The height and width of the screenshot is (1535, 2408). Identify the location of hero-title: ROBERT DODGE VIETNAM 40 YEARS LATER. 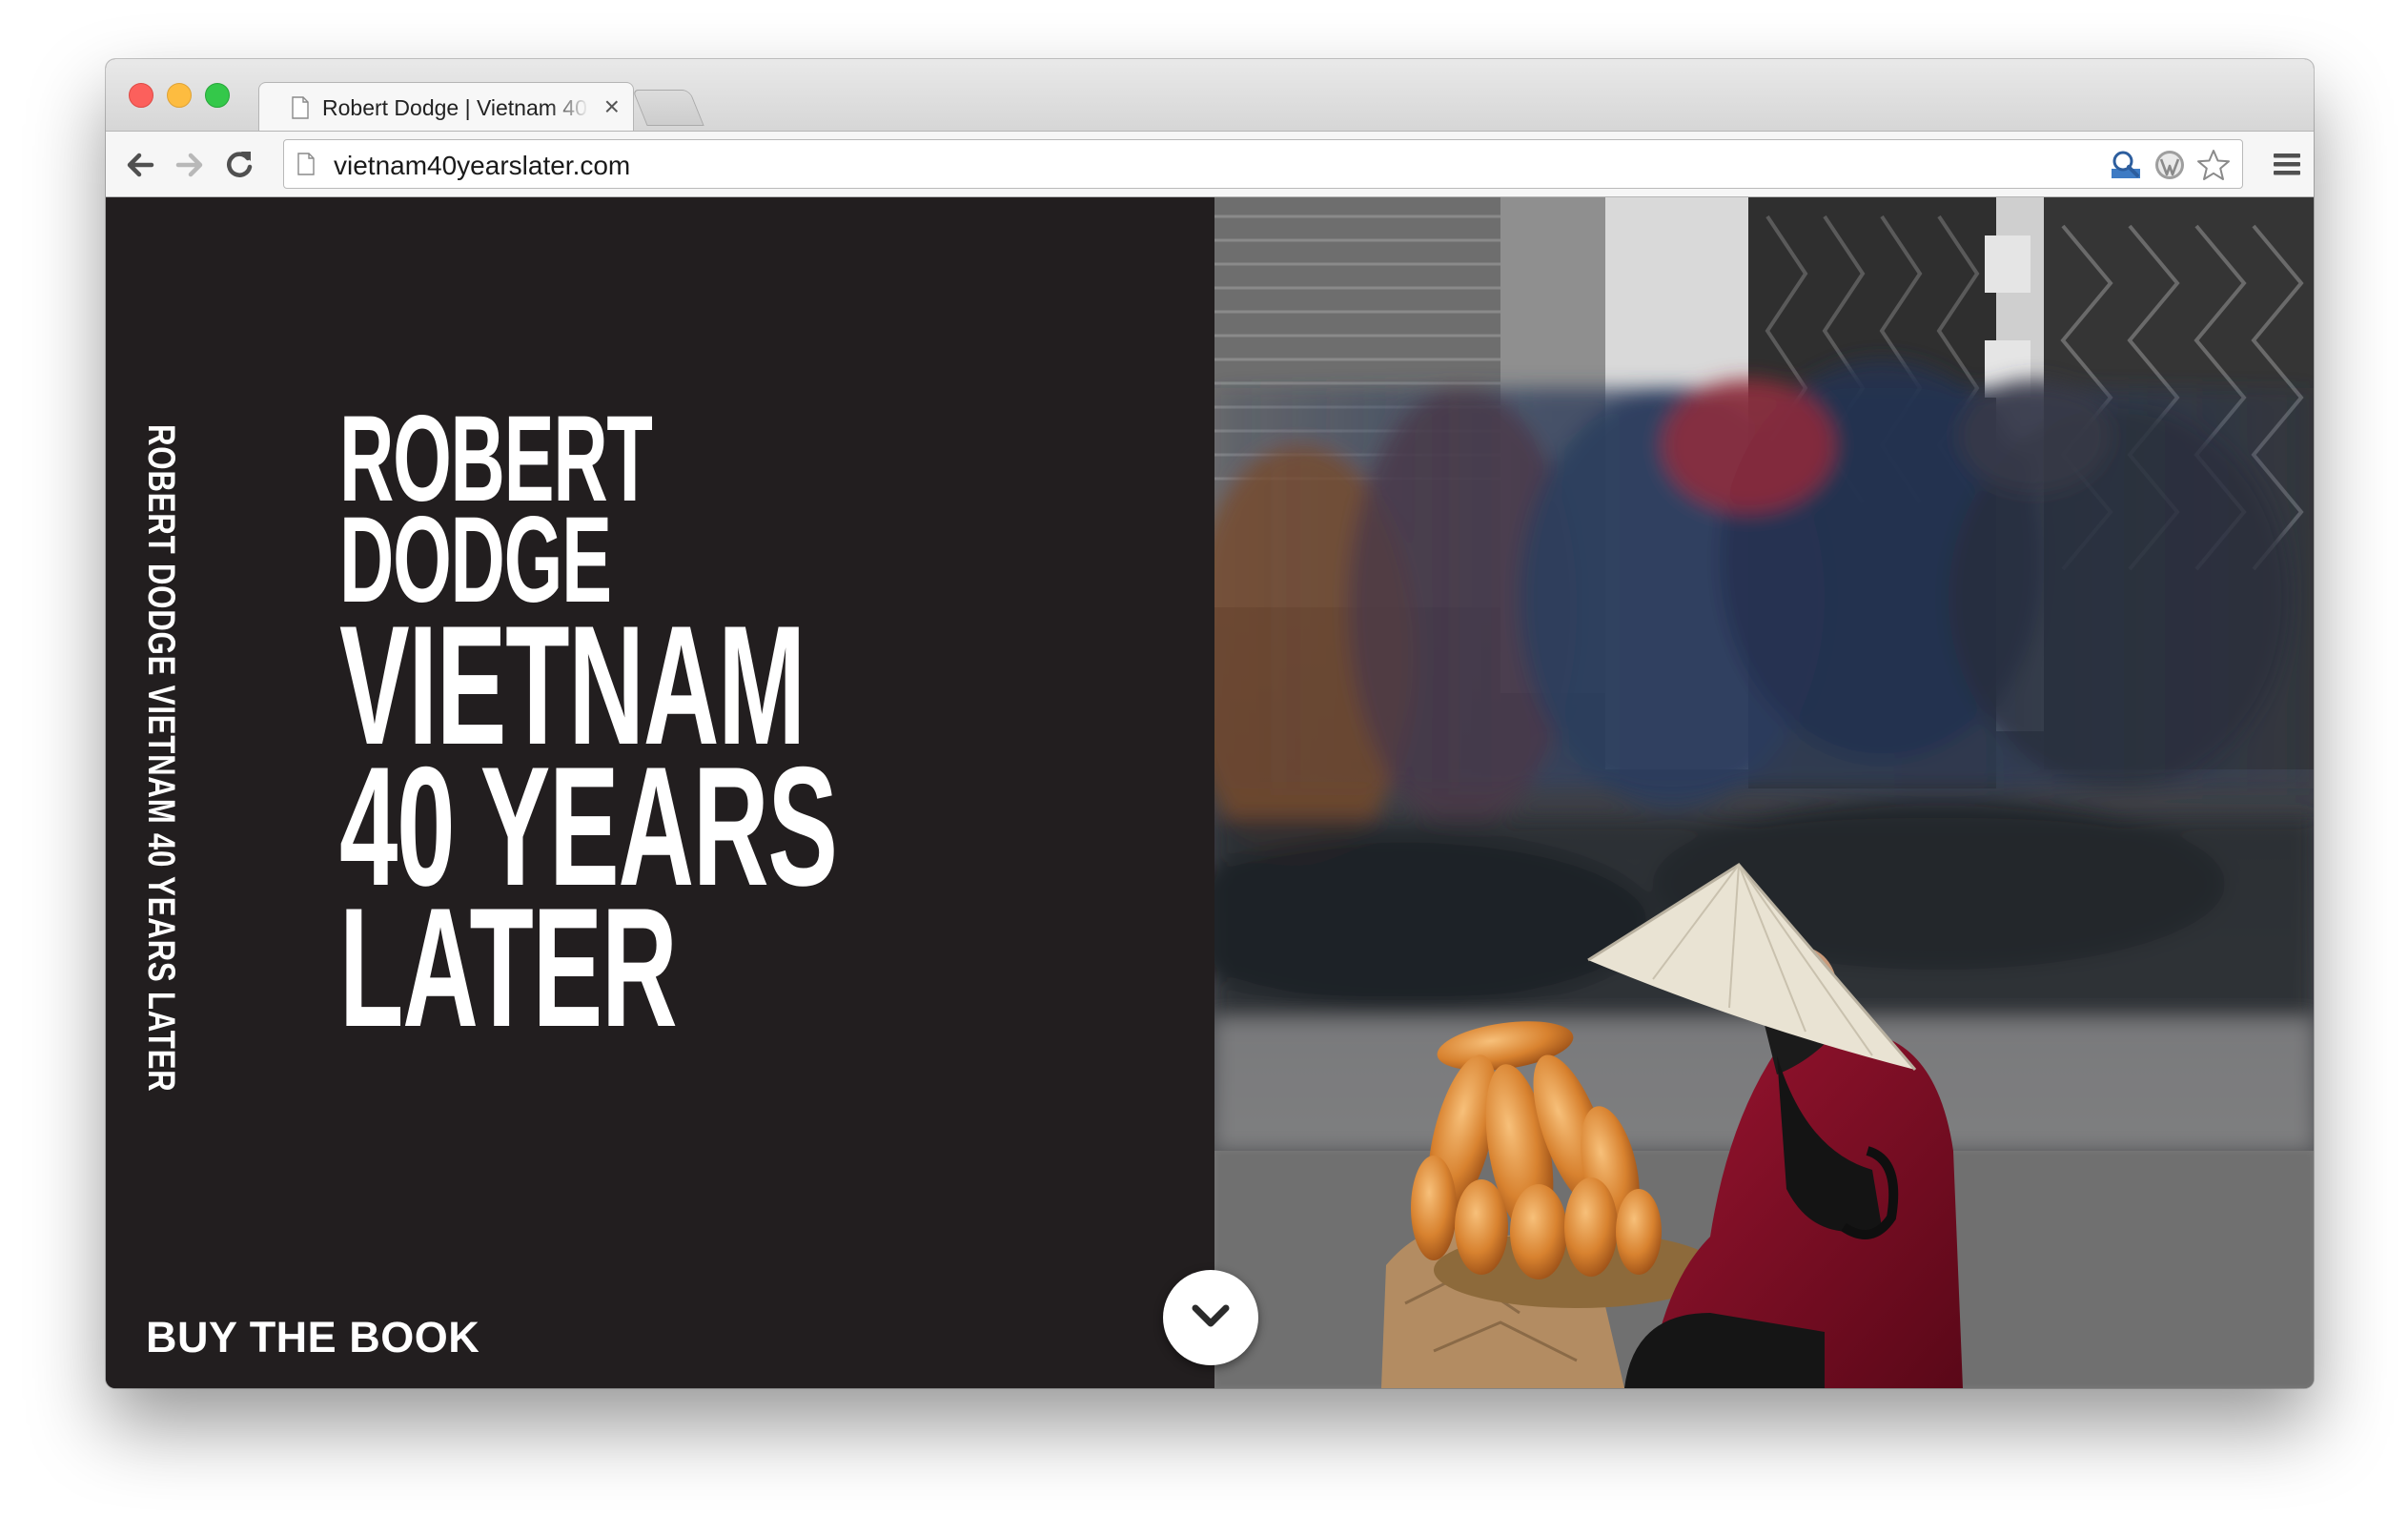
(740, 730).